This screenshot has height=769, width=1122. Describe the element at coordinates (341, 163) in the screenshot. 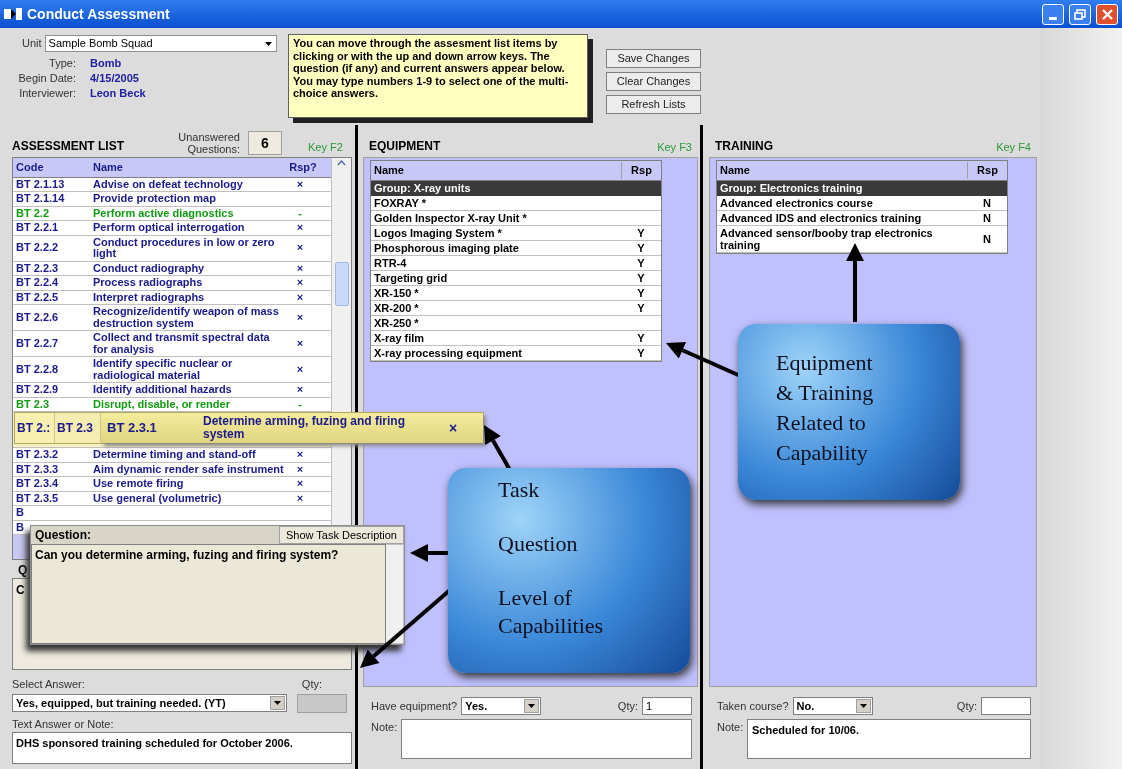

I see `scroll-up-icon` at that location.